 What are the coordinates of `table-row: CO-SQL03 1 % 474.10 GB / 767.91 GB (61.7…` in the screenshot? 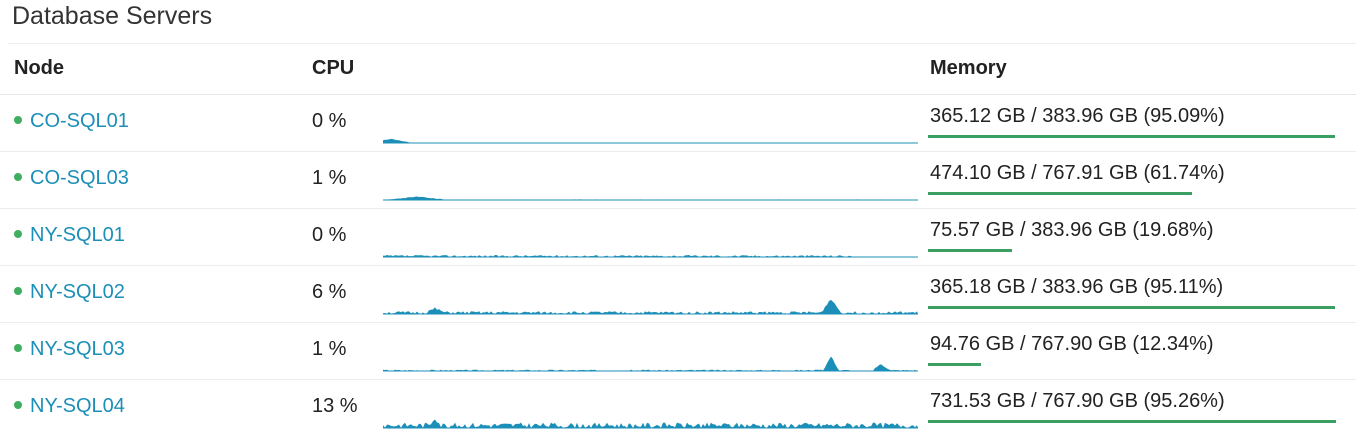 It's located at (678, 180).